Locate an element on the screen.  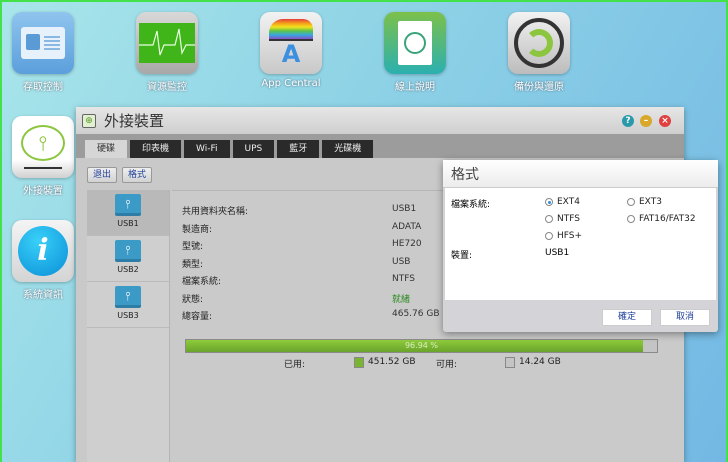
tab-printer: 印表機 is located at coordinates (156, 149).